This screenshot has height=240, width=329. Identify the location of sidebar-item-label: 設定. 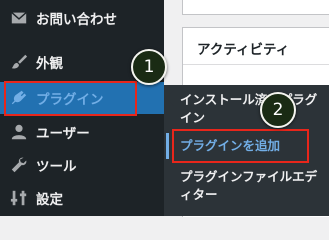
(49, 200).